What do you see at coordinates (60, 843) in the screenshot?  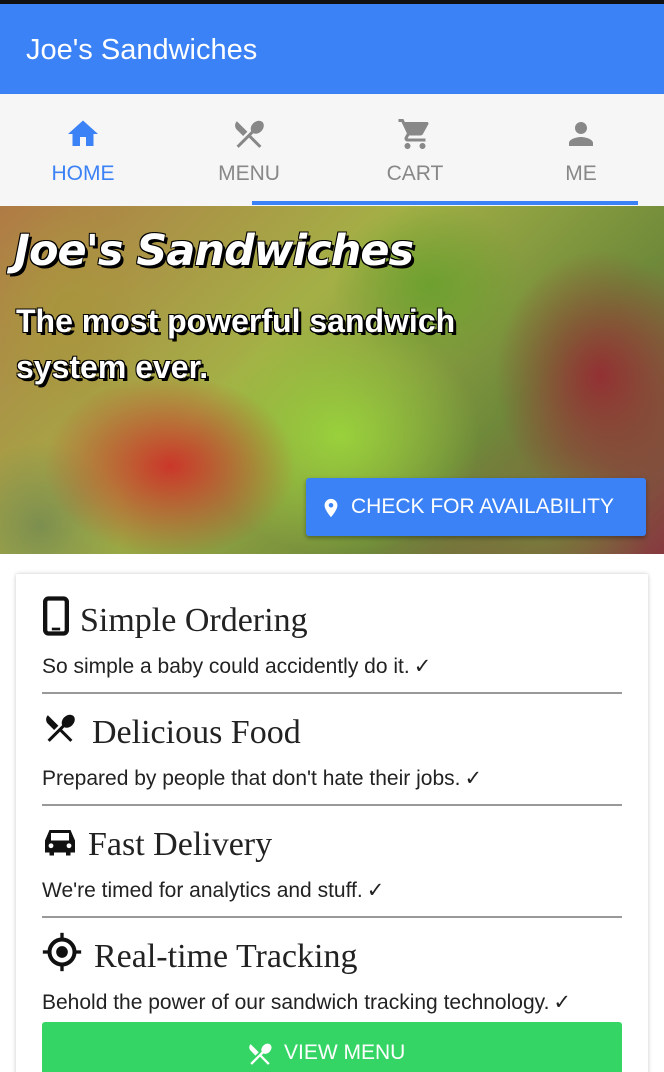 I see `car-icon` at bounding box center [60, 843].